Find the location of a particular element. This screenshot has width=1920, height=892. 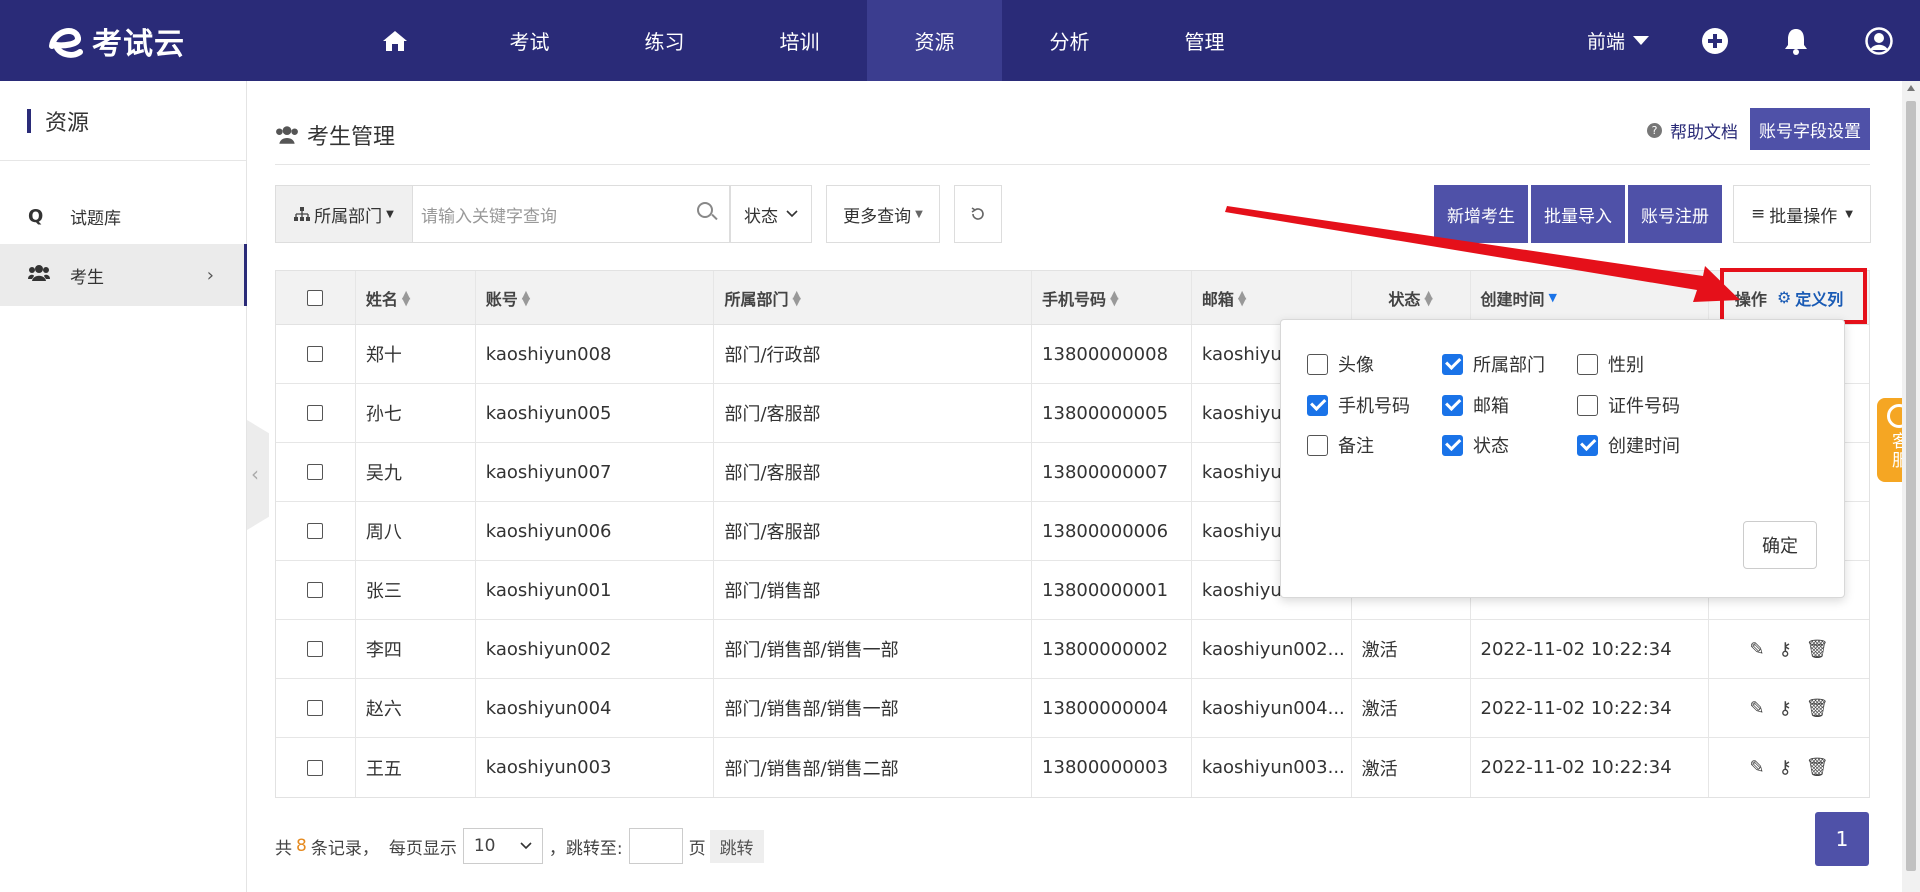

per-page-label: 每页显示 is located at coordinates (422, 848).